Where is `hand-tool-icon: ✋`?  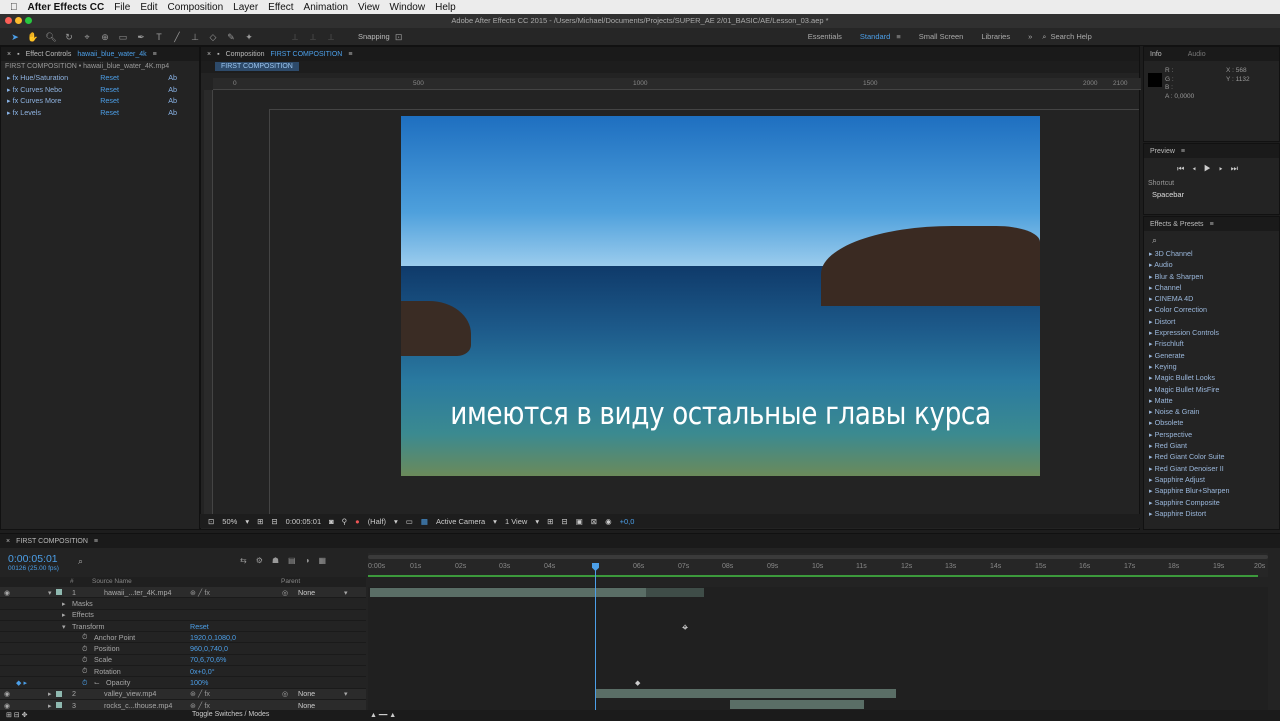
hand-tool-icon: ✋ is located at coordinates (33, 37).